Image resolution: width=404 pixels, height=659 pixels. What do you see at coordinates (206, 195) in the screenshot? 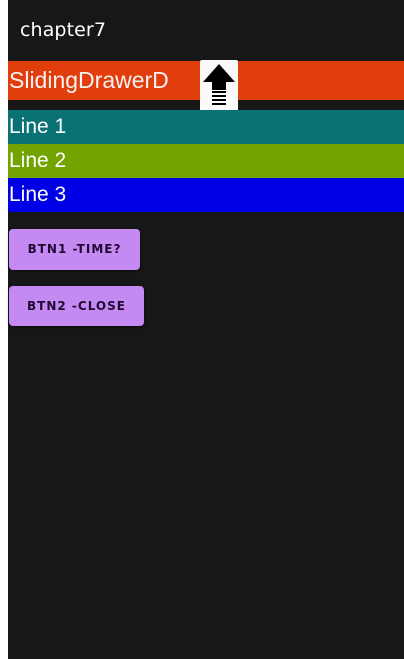
I see `line-3: Line 3` at bounding box center [206, 195].